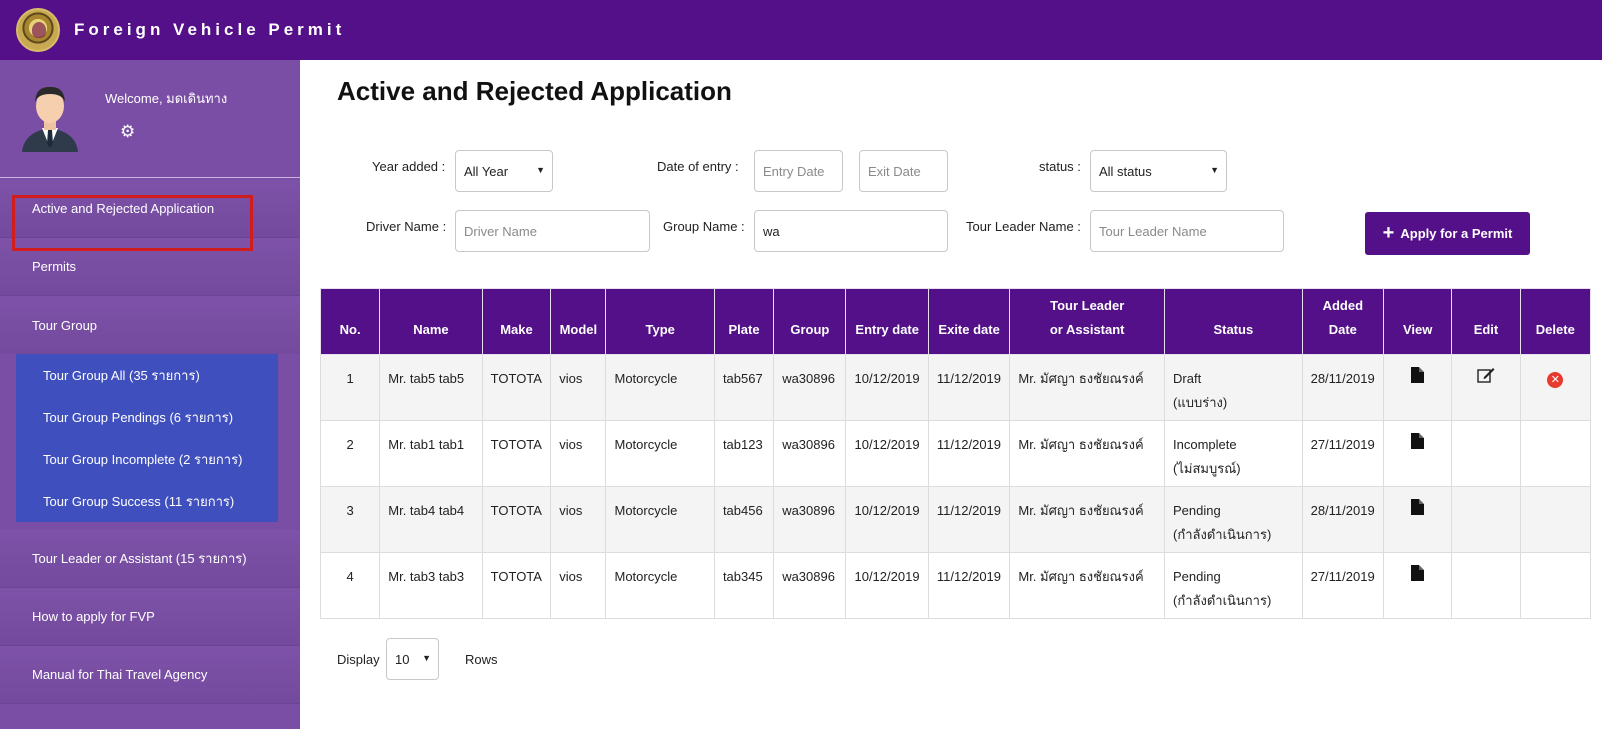 This screenshot has height=729, width=1602. Describe the element at coordinates (132, 223) in the screenshot. I see `active-item-highlight` at that location.